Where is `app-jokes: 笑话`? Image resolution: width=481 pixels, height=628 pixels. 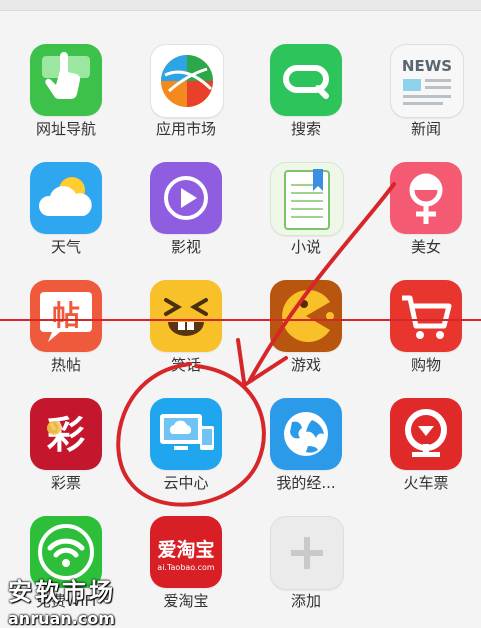 app-jokes: 笑话 is located at coordinates (185, 305).